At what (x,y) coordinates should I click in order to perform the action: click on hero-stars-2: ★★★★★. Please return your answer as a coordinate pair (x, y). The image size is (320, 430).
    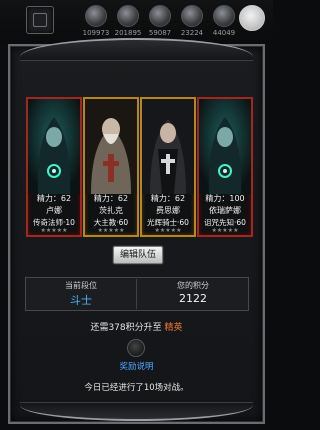
    Looking at the image, I should click on (111, 230).